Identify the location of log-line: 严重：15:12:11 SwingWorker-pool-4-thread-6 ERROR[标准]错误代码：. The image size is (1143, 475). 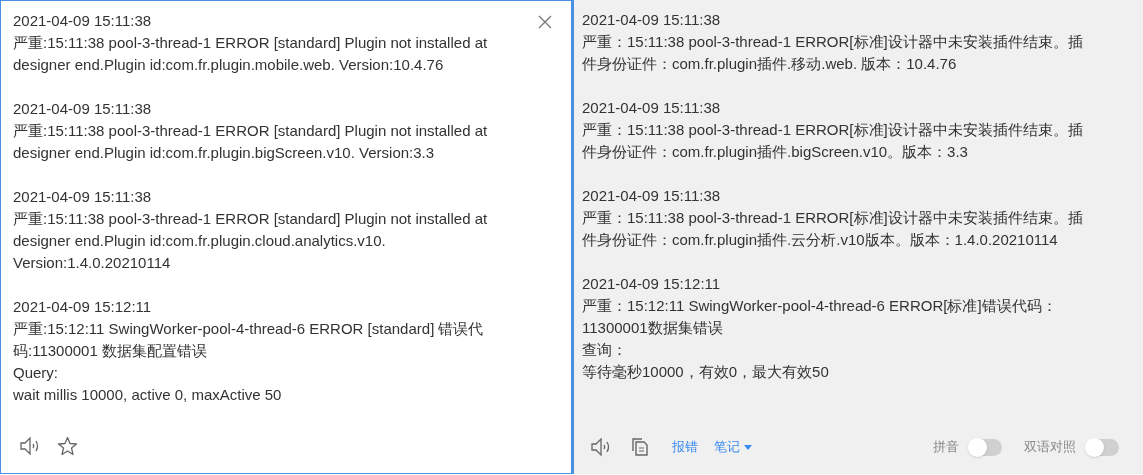
(820, 306).